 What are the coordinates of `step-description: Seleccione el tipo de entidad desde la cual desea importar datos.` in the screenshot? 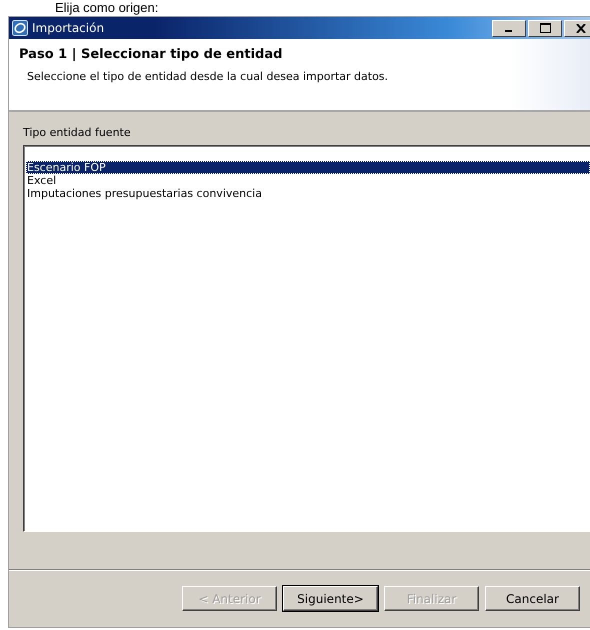 It's located at (208, 76).